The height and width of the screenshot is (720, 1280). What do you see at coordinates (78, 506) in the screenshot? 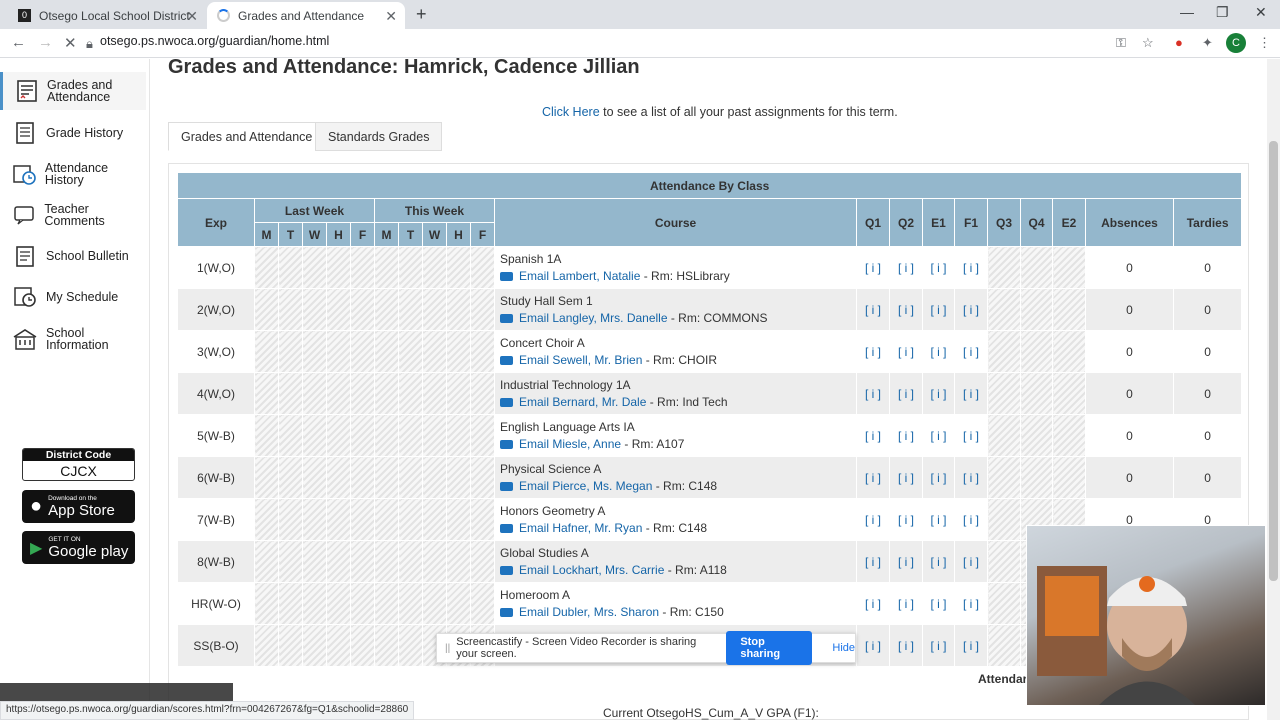
I see `app-store-badge: ● Download on the App Store` at bounding box center [78, 506].